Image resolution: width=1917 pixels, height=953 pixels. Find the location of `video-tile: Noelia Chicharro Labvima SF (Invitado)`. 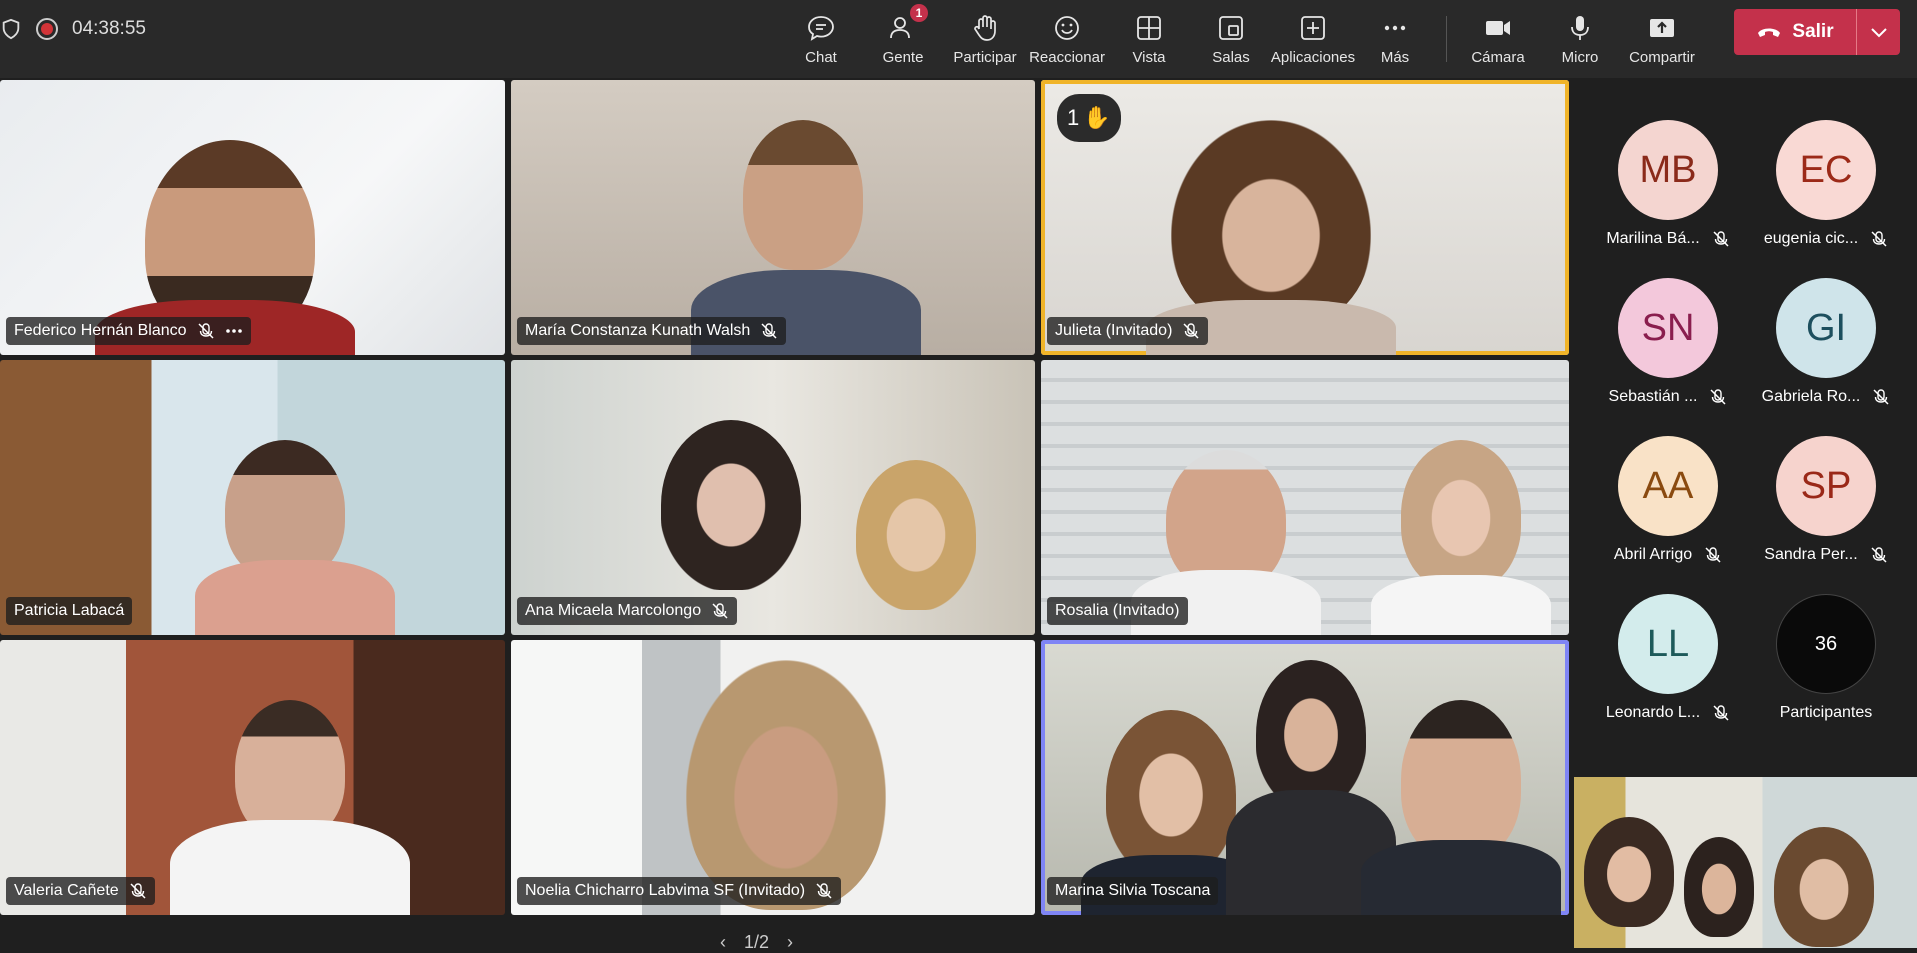

video-tile: Noelia Chicharro Labvima SF (Invitado) is located at coordinates (773, 777).